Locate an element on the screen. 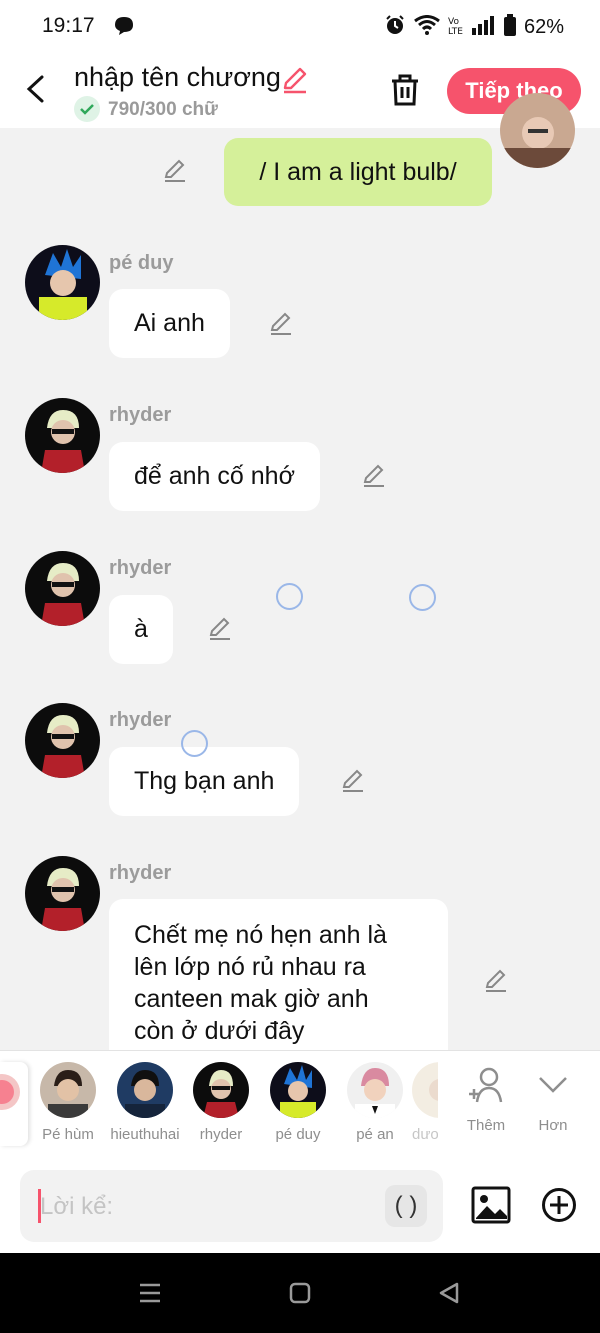 Image resolution: width=600 pixels, height=1333 pixels. message-line: còn ở dưới đây is located at coordinates (219, 1031).